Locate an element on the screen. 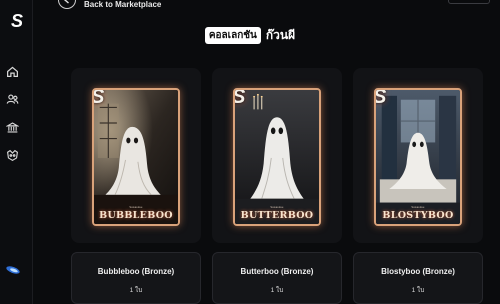 The height and width of the screenshot is (304, 500). arrow-left-icon is located at coordinates (67, 4).